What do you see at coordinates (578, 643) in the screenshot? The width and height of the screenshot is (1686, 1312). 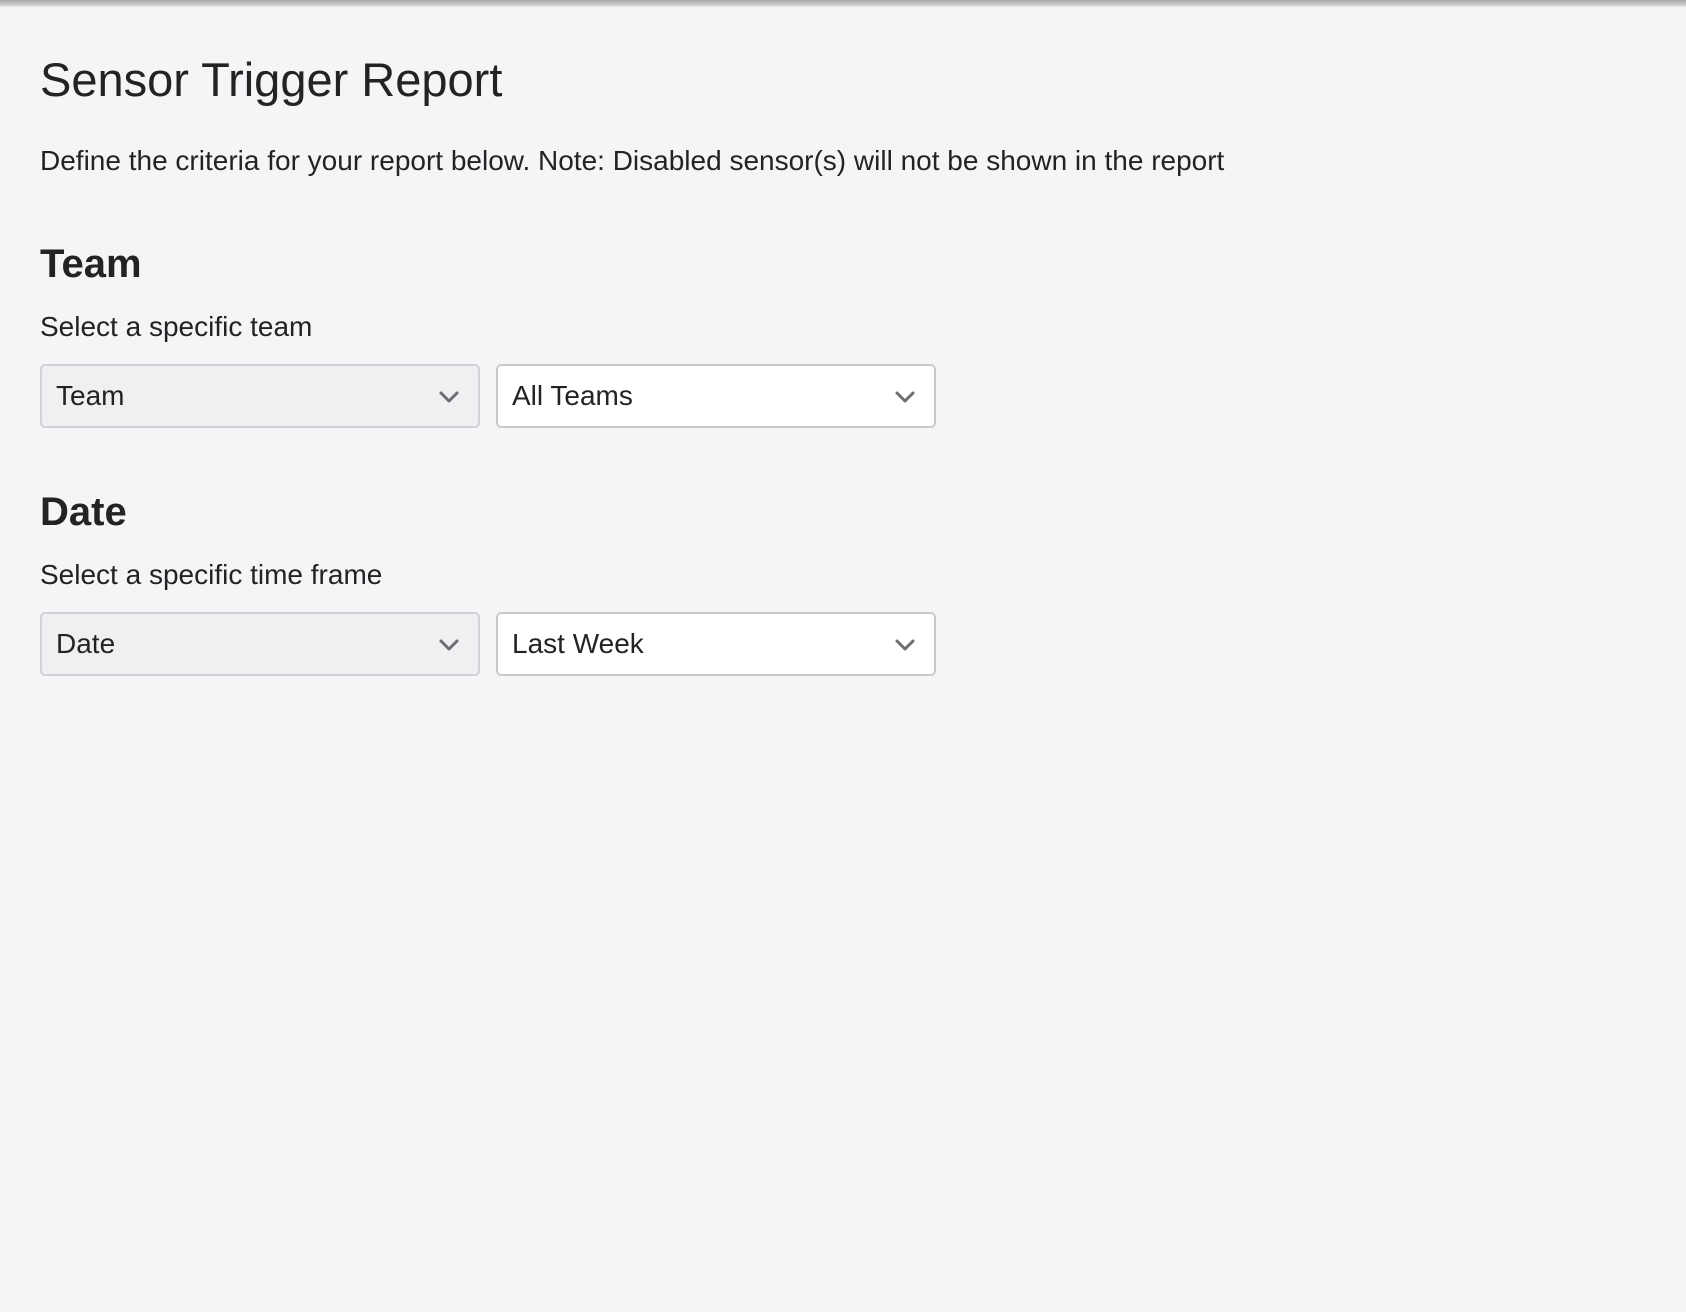 I see `time-frame-select-value: Last Week` at bounding box center [578, 643].